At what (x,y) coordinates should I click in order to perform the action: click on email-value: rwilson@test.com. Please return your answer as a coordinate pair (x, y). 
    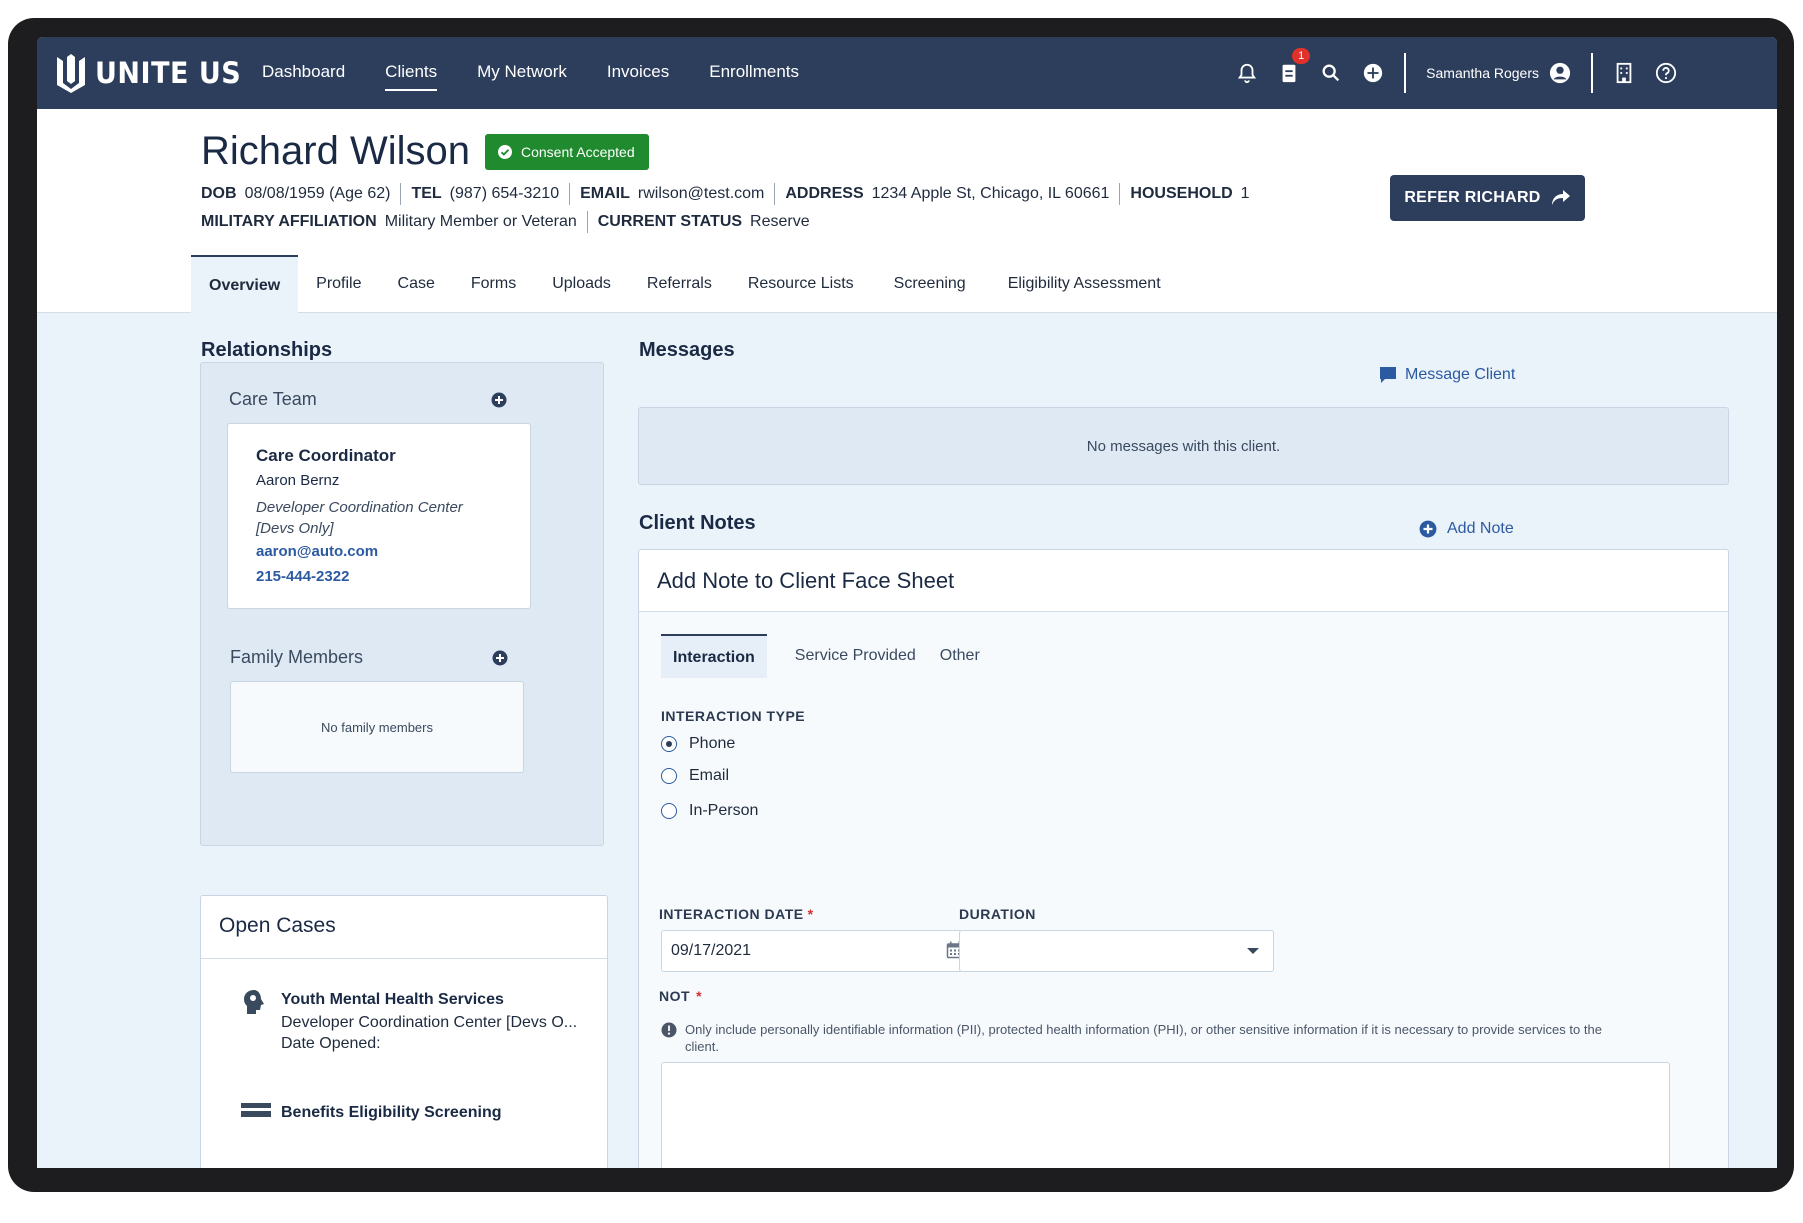
    Looking at the image, I should click on (701, 193).